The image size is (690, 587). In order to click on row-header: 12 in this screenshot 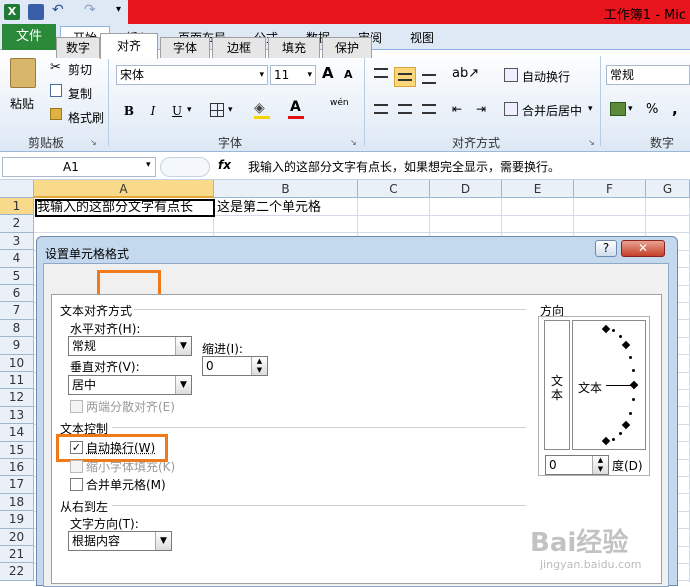, I will do `click(17, 398)`.